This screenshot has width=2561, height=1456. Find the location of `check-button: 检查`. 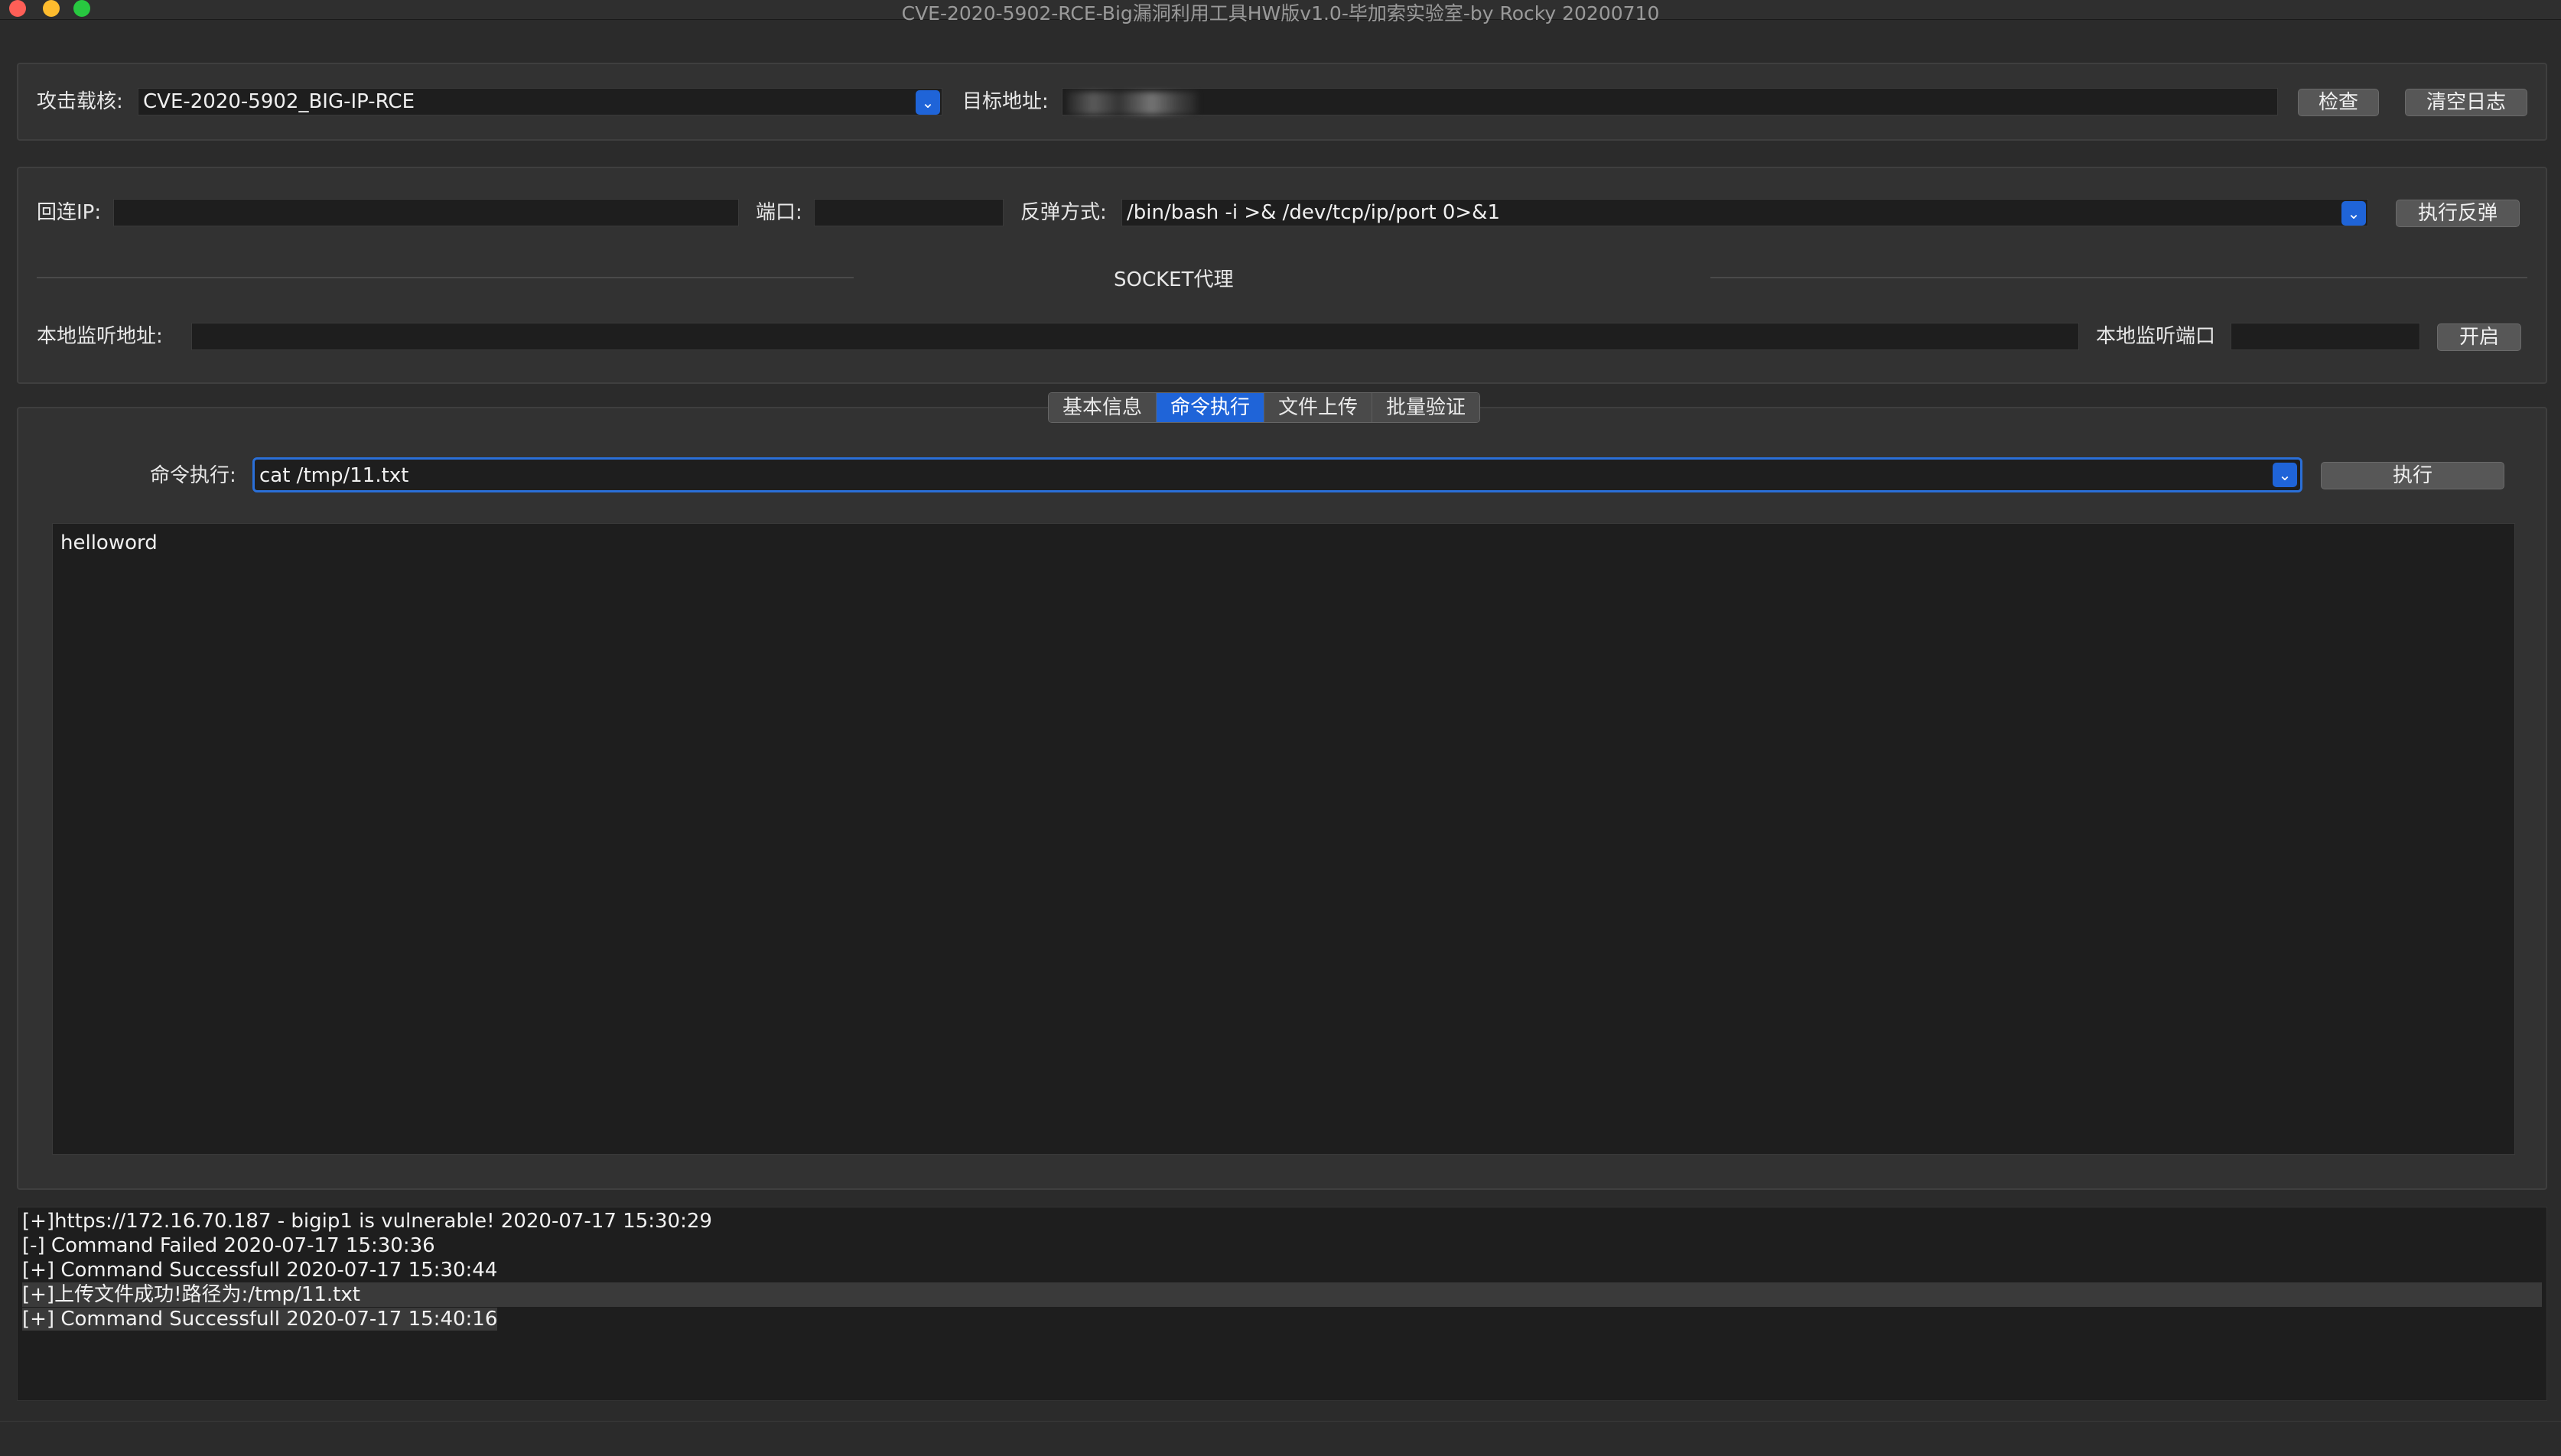

check-button: 检查 is located at coordinates (2338, 102).